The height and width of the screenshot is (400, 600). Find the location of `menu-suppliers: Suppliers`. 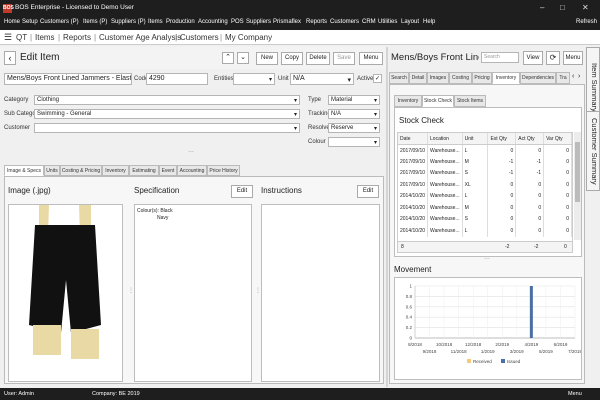

menu-suppliers: Suppliers is located at coordinates (258, 22).